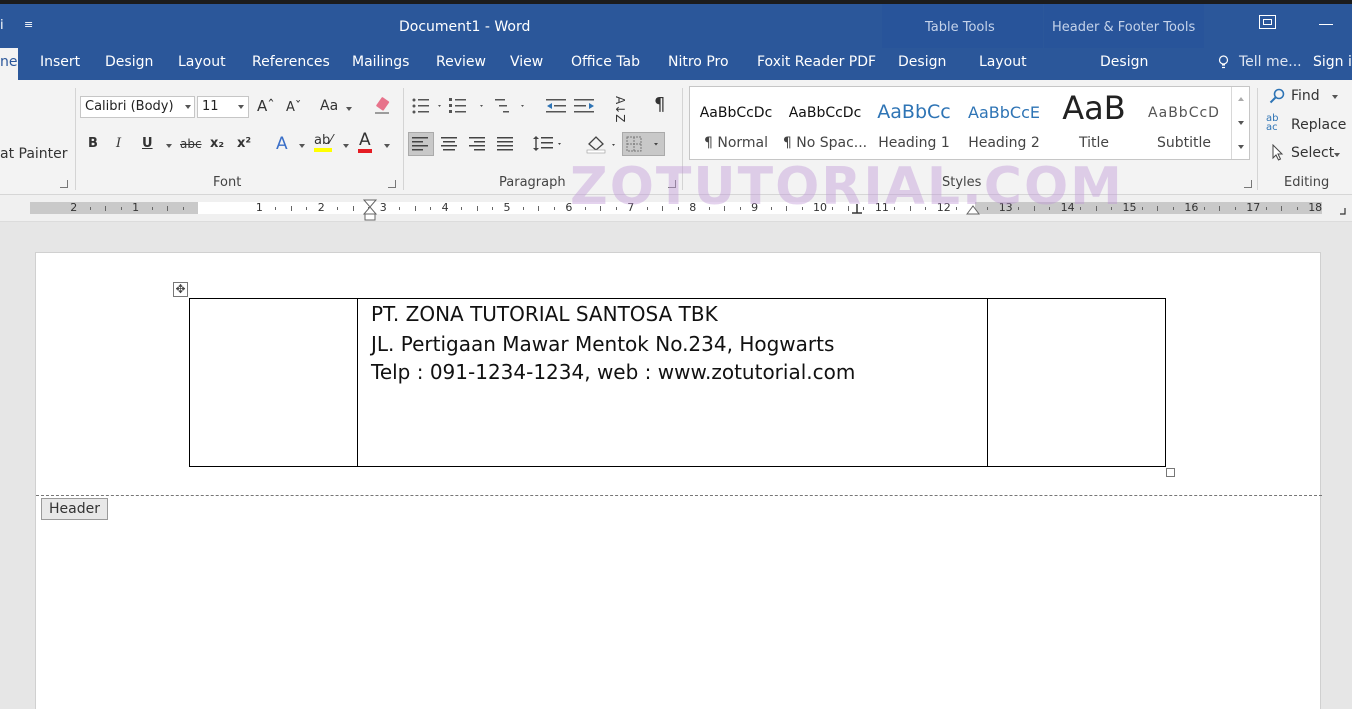  I want to click on font-color-button: A, so click(365, 142).